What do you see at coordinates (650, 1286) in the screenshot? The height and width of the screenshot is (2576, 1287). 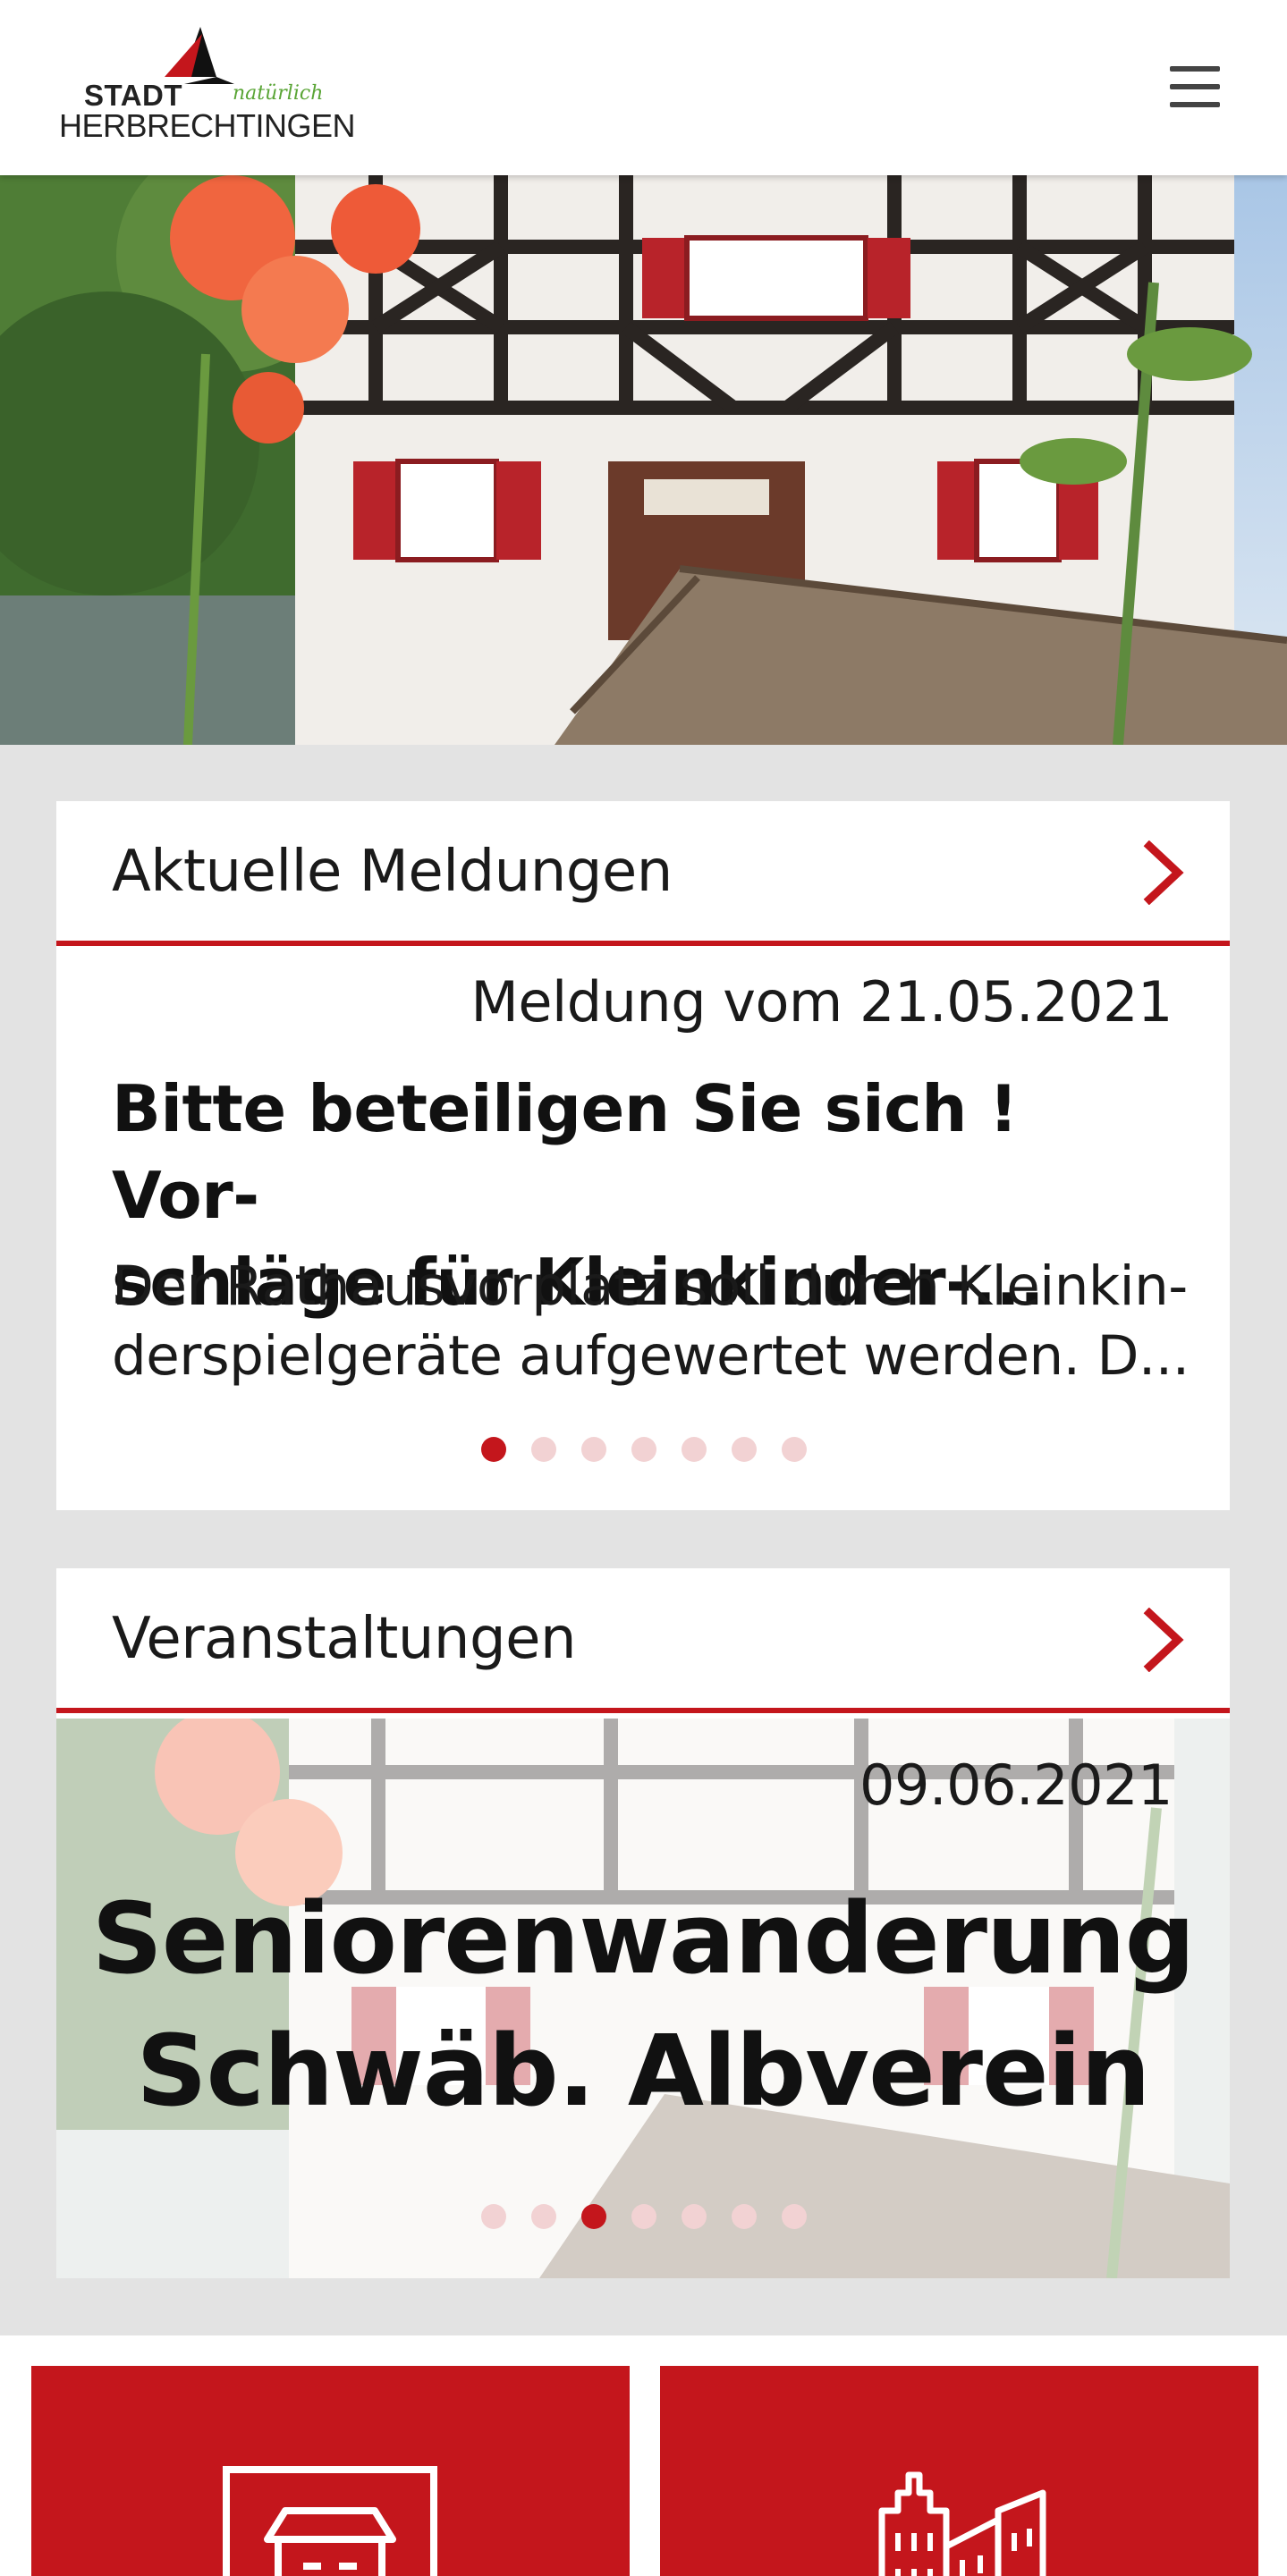 I see `news-teaser-line-1: Der Rathausvorplatz soll durch Kleinkin-` at bounding box center [650, 1286].